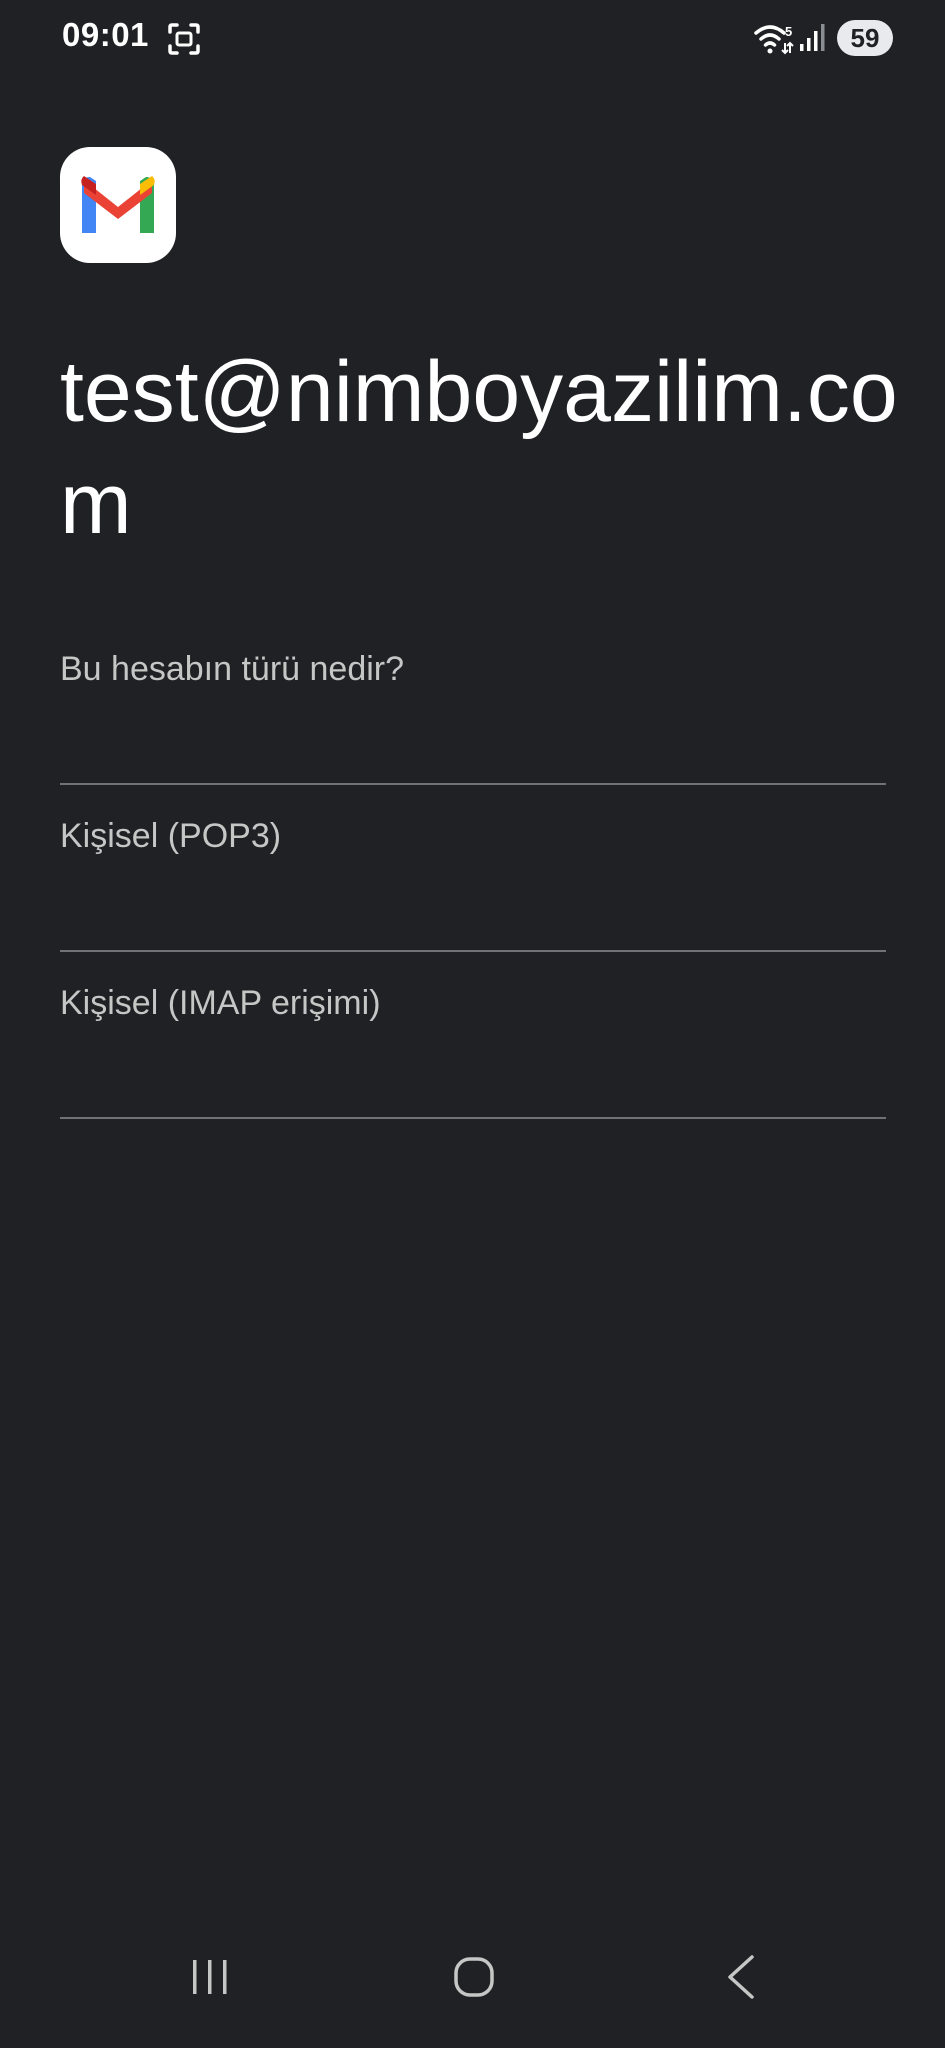 This screenshot has height=2048, width=945. I want to click on home-button, so click(474, 1976).